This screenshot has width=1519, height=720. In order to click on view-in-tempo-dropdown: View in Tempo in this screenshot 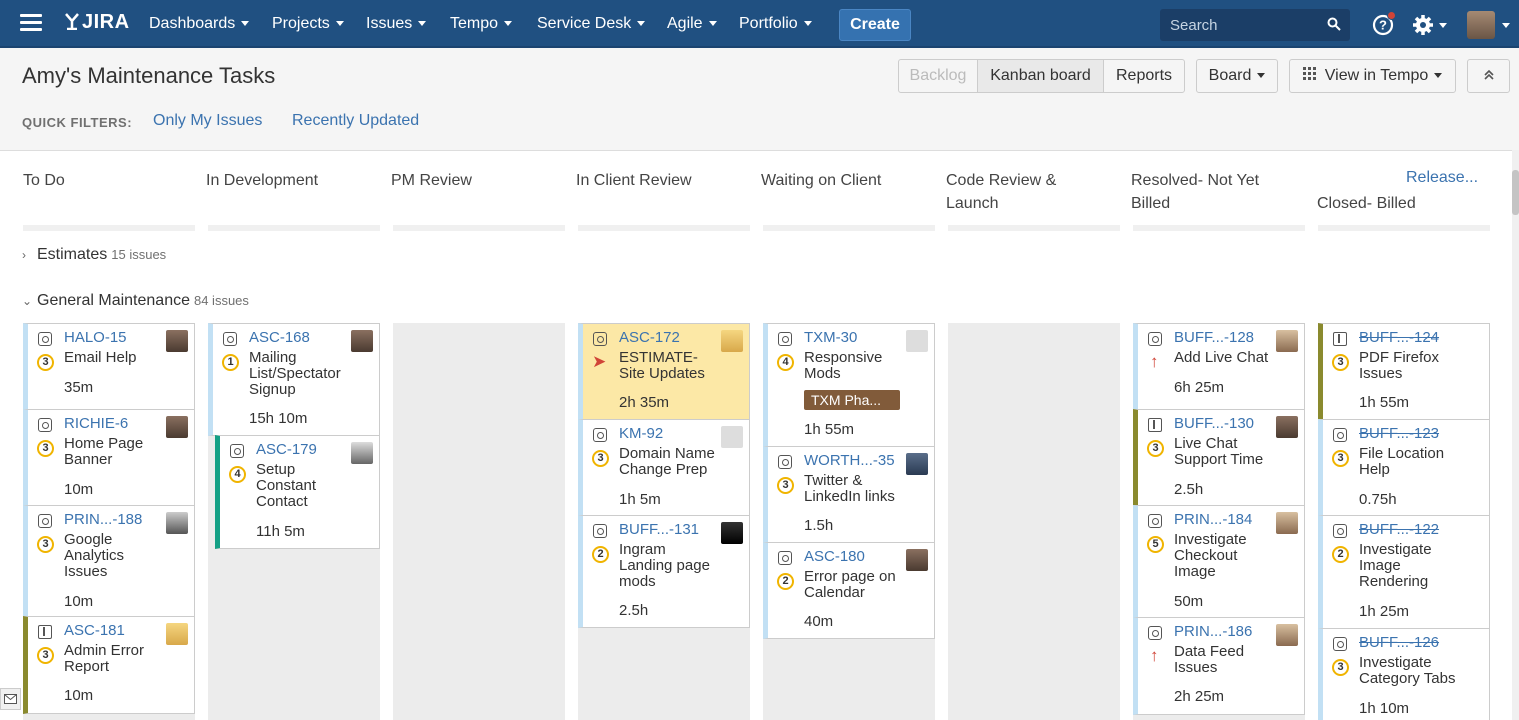, I will do `click(1372, 76)`.